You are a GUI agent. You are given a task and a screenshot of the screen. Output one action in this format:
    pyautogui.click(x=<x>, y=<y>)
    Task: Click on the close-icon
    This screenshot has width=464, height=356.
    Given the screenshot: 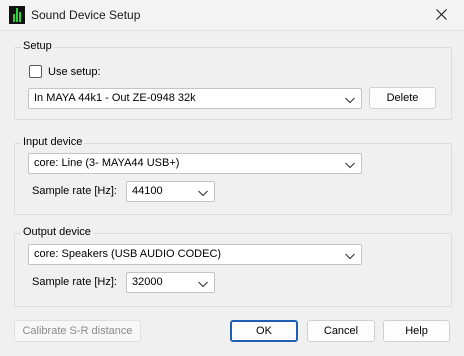 What is the action you would take?
    pyautogui.click(x=441, y=15)
    